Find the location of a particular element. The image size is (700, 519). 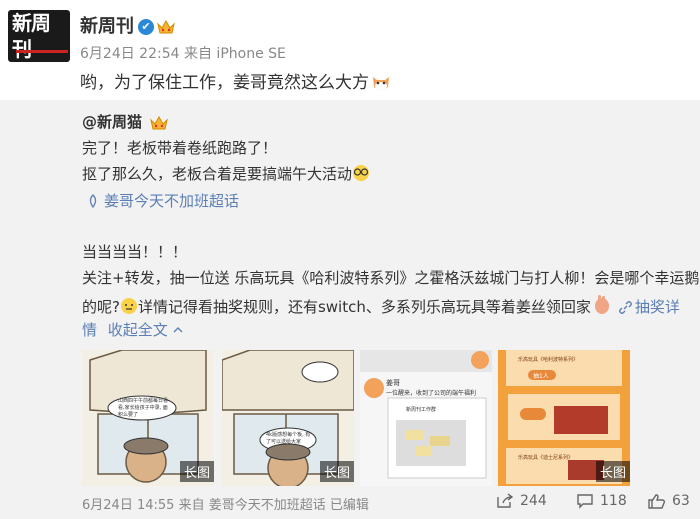

repost-line-6: 情 收起全文 is located at coordinates (132, 329).